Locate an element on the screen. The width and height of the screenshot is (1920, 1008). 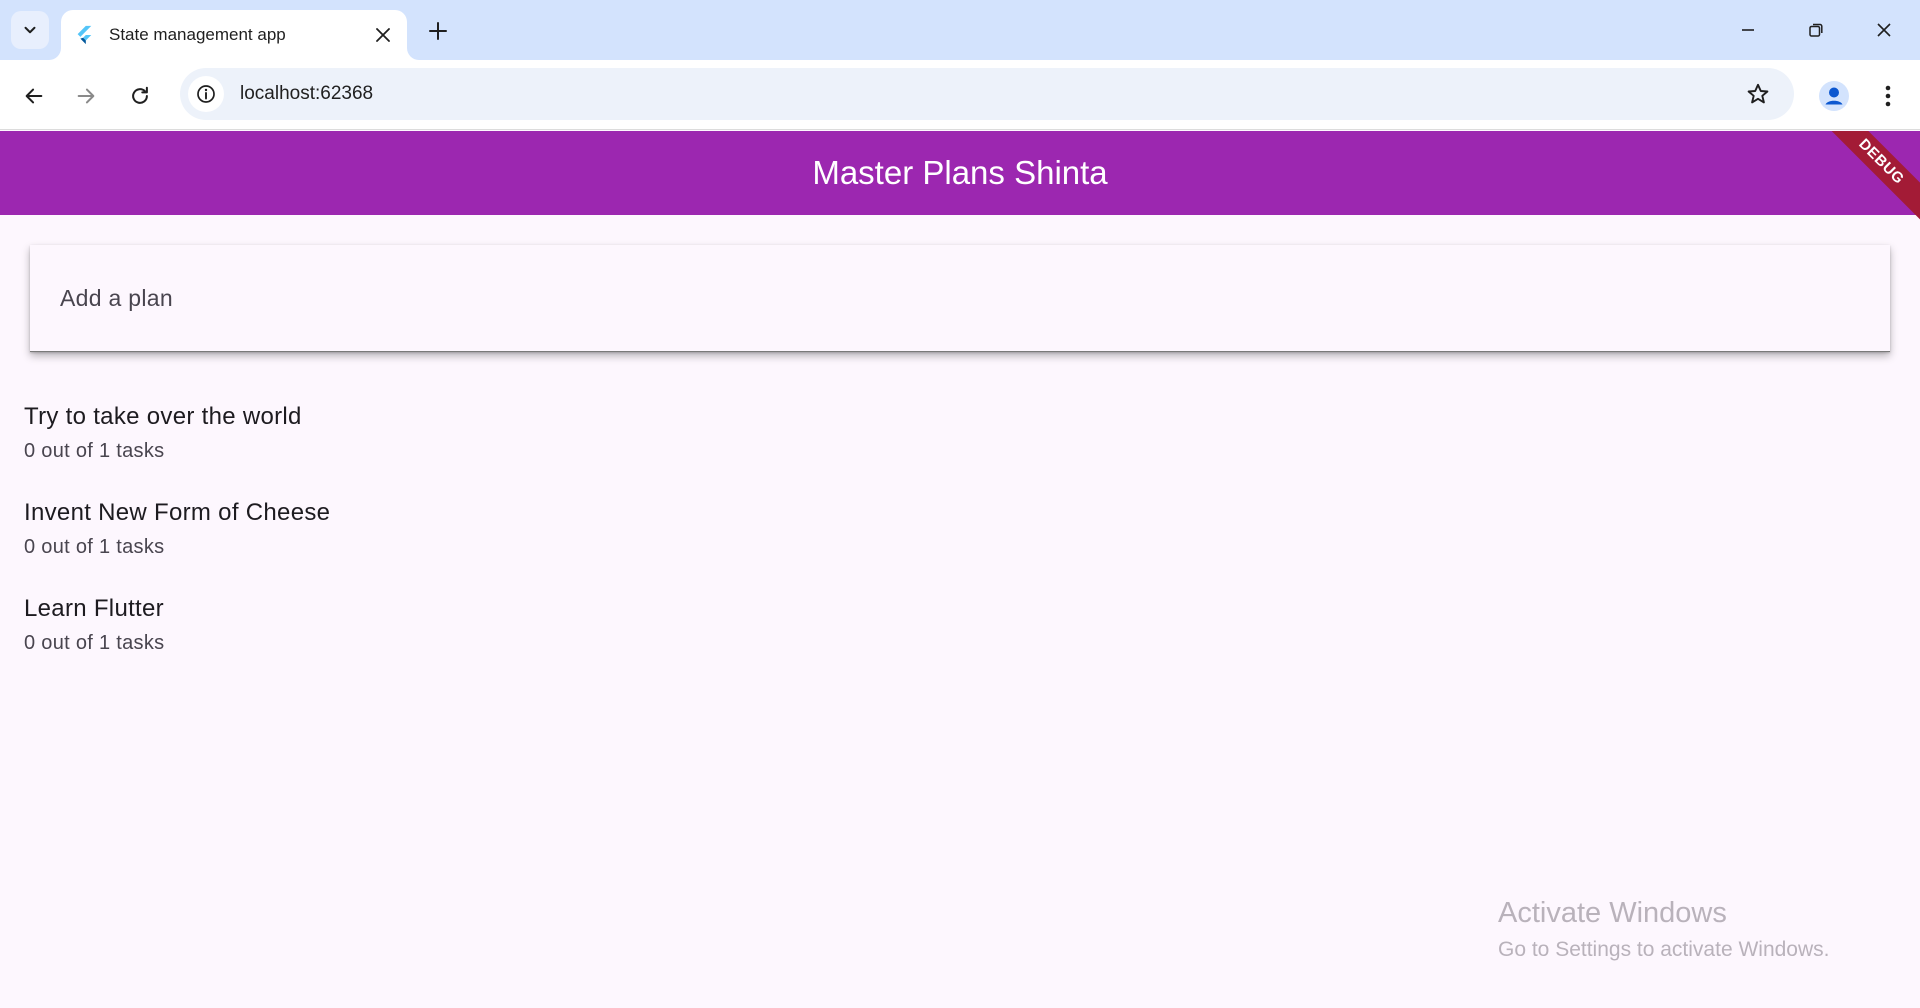
new-tab-button is located at coordinates (438, 31).